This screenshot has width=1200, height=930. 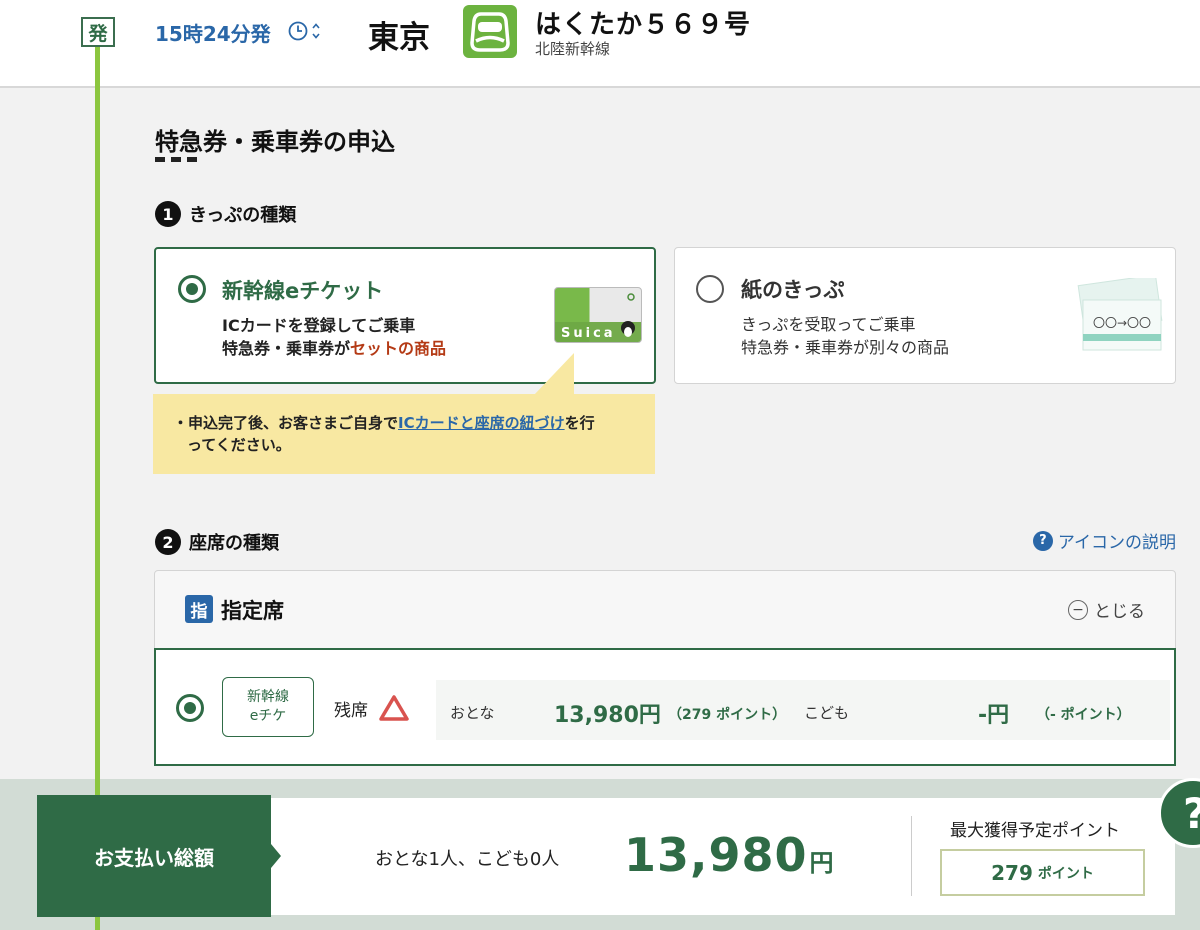 What do you see at coordinates (275, 142) in the screenshot?
I see `page-title: 特急券・乗車券の申込` at bounding box center [275, 142].